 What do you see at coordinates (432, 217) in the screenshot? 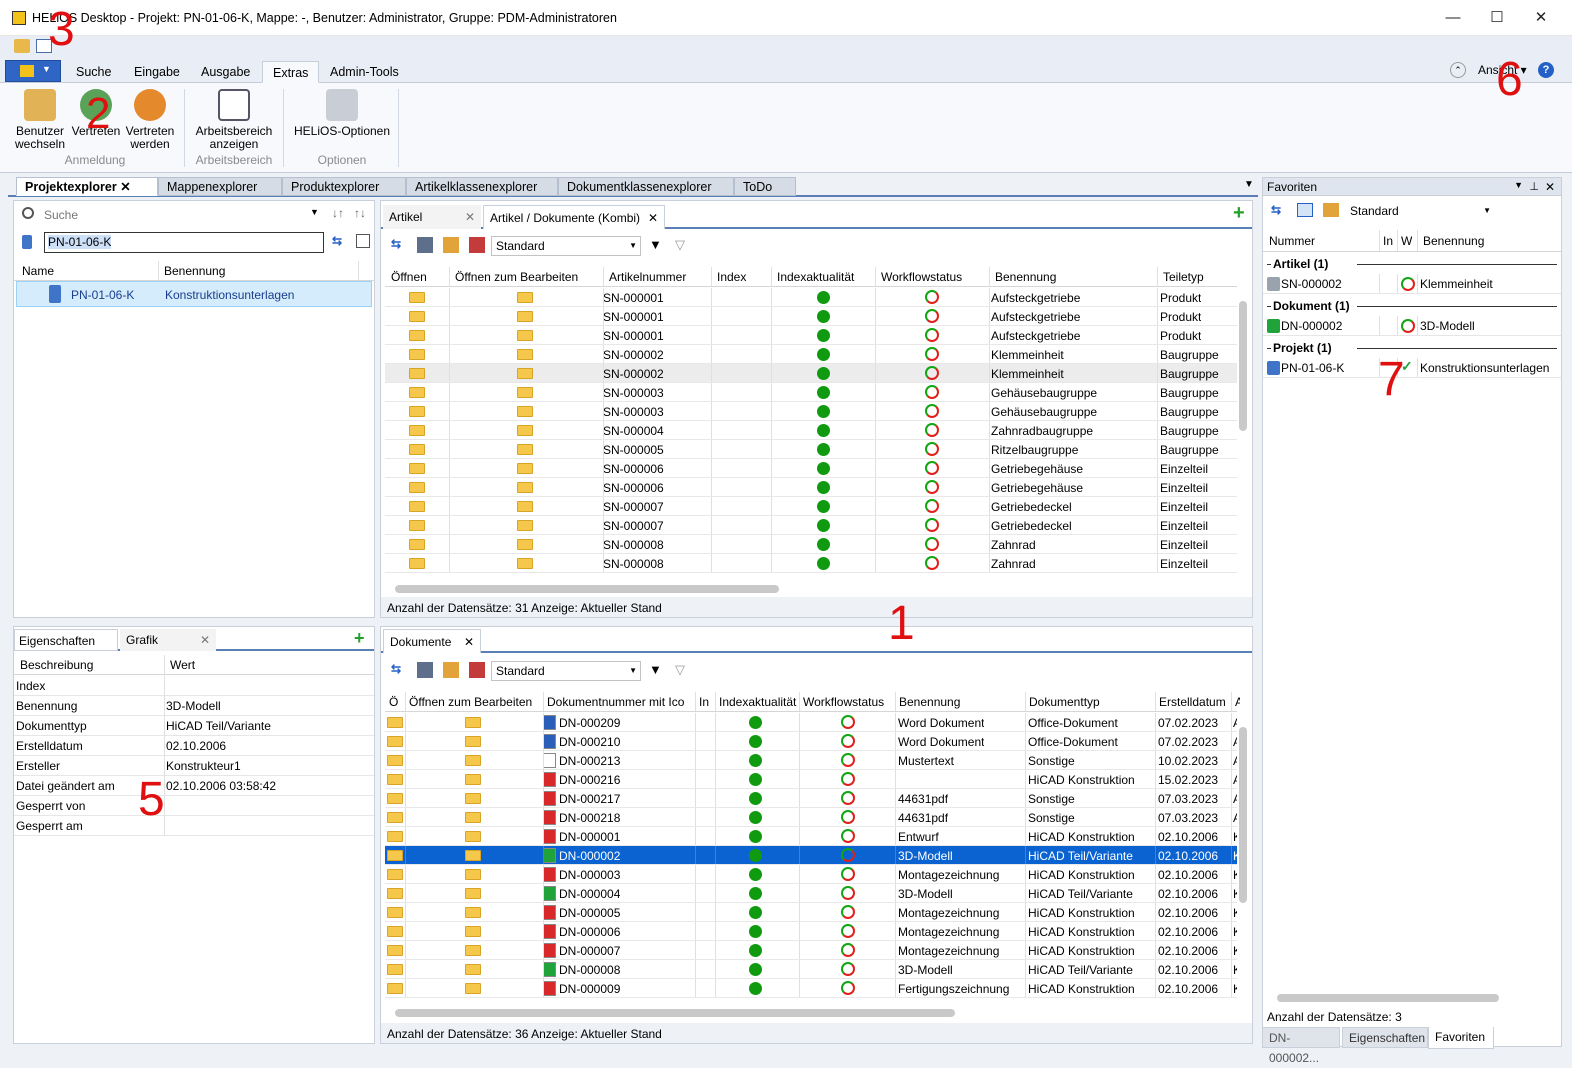
I see `tab-artikel: Artikel ✕` at bounding box center [432, 217].